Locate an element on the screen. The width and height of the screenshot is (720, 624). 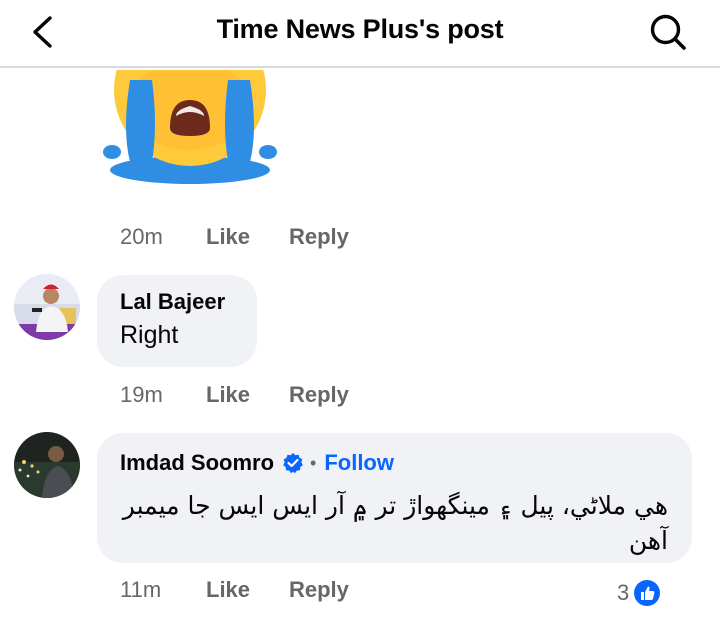
comment-meta: 19m Like Reply is located at coordinates (234, 395).